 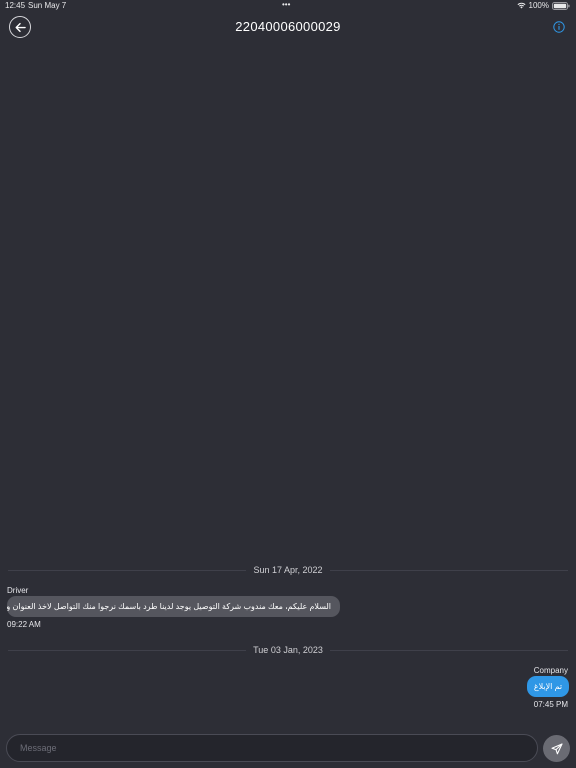 What do you see at coordinates (538, 5) in the screenshot?
I see `battery-percentage: 100%` at bounding box center [538, 5].